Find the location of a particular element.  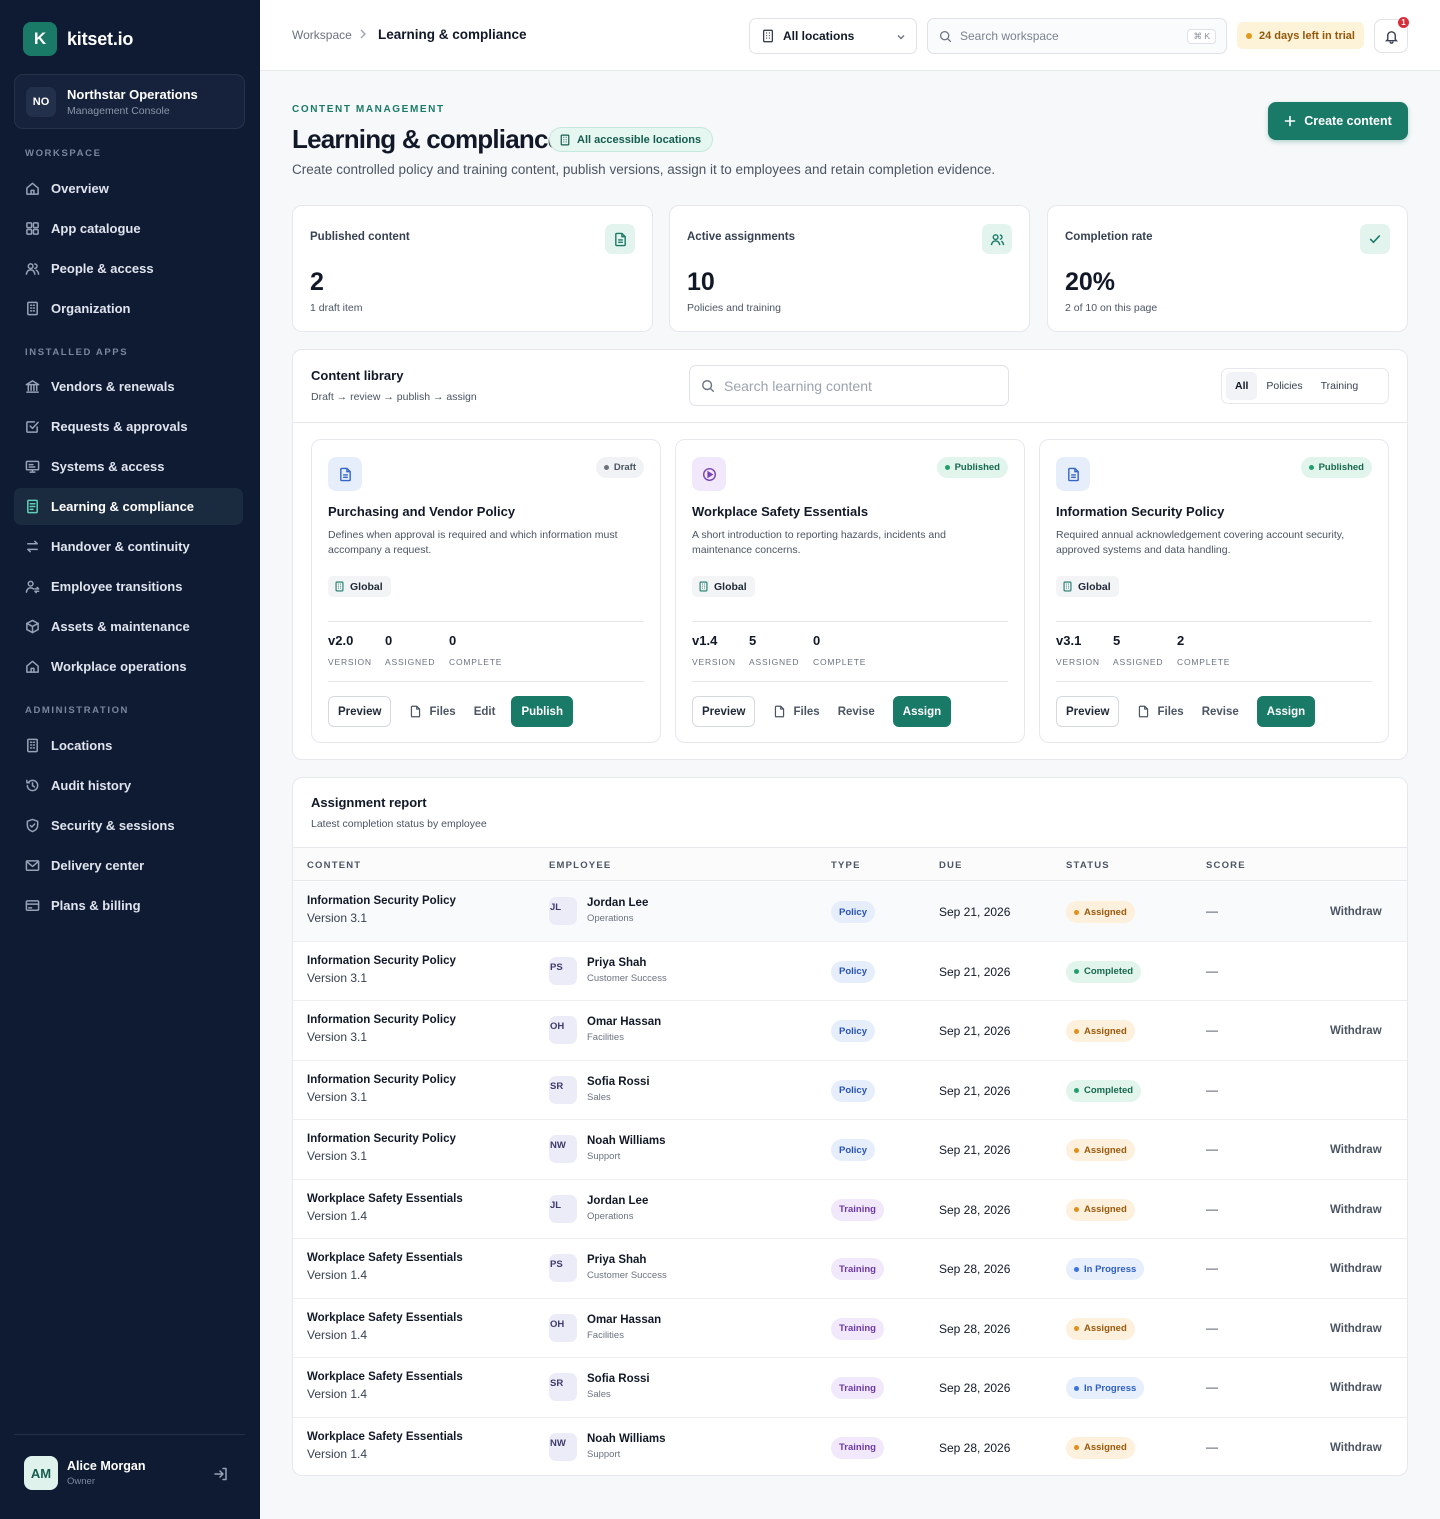

metric-complete: 0 COMPLETE is located at coordinates (839, 650).